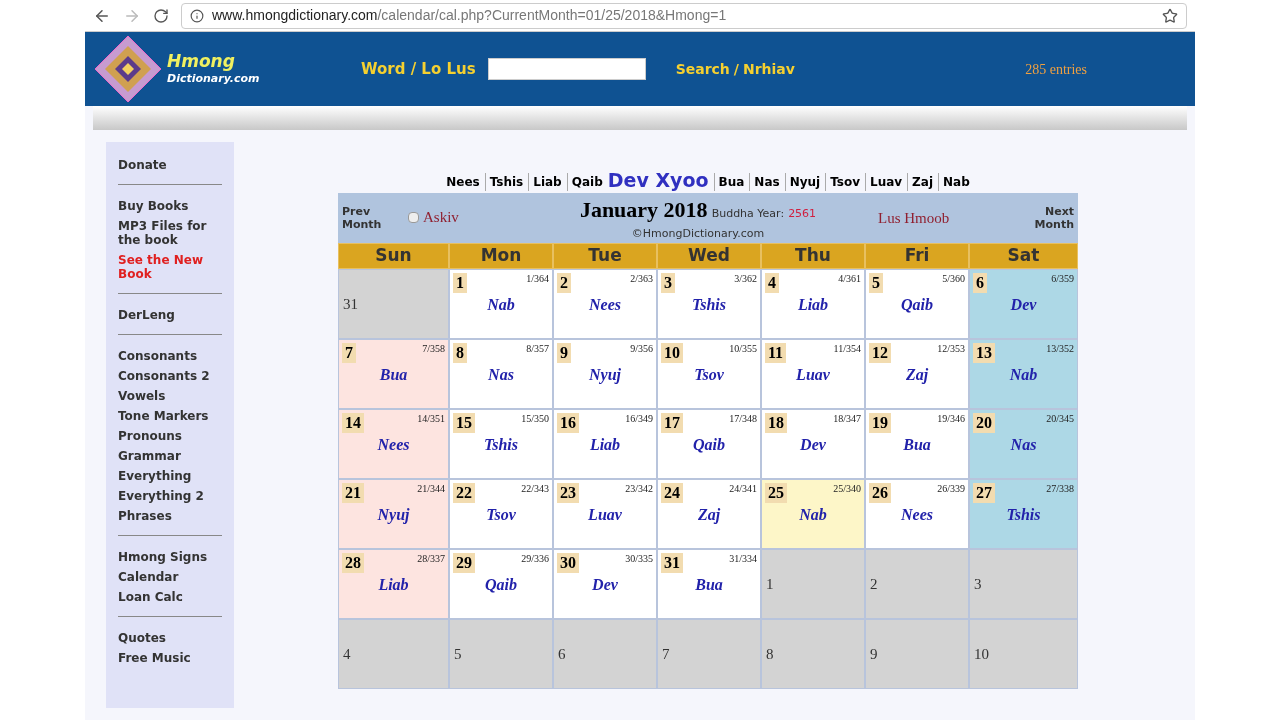 Image resolution: width=1280 pixels, height=720 pixels. Describe the element at coordinates (170, 396) in the screenshot. I see `sidebar-link: Vowels` at that location.